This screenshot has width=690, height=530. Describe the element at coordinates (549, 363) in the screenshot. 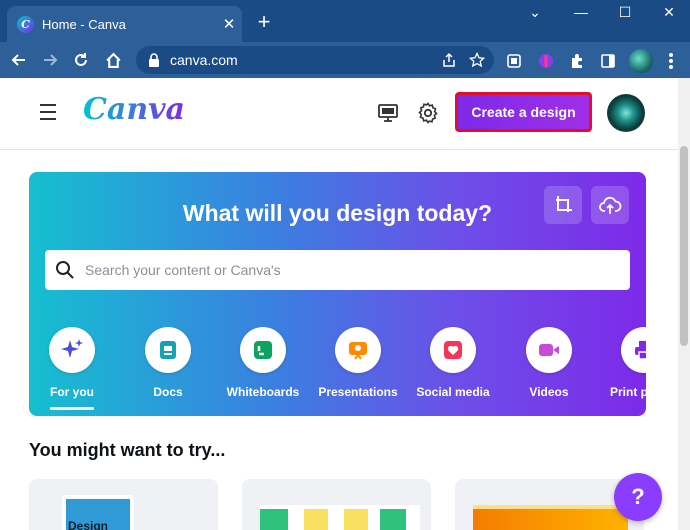

I see `category-videos: Videos` at that location.